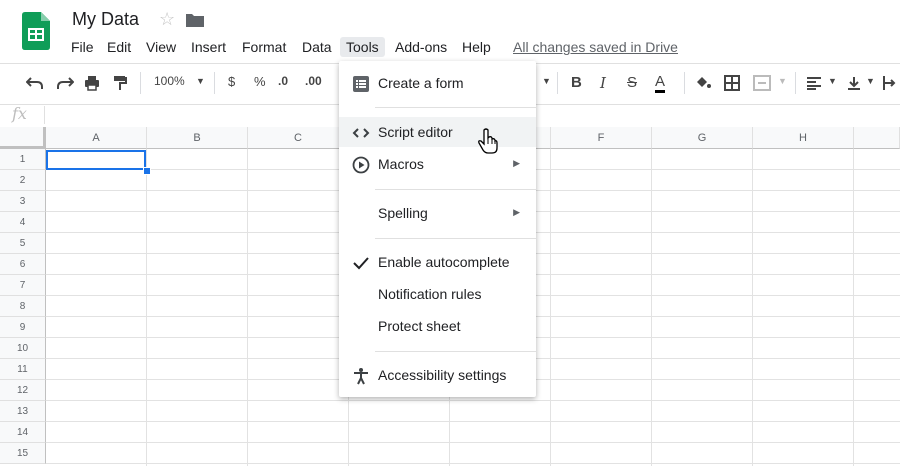 This screenshot has width=900, height=466. Describe the element at coordinates (601, 138) in the screenshot. I see `column-header: F` at that location.